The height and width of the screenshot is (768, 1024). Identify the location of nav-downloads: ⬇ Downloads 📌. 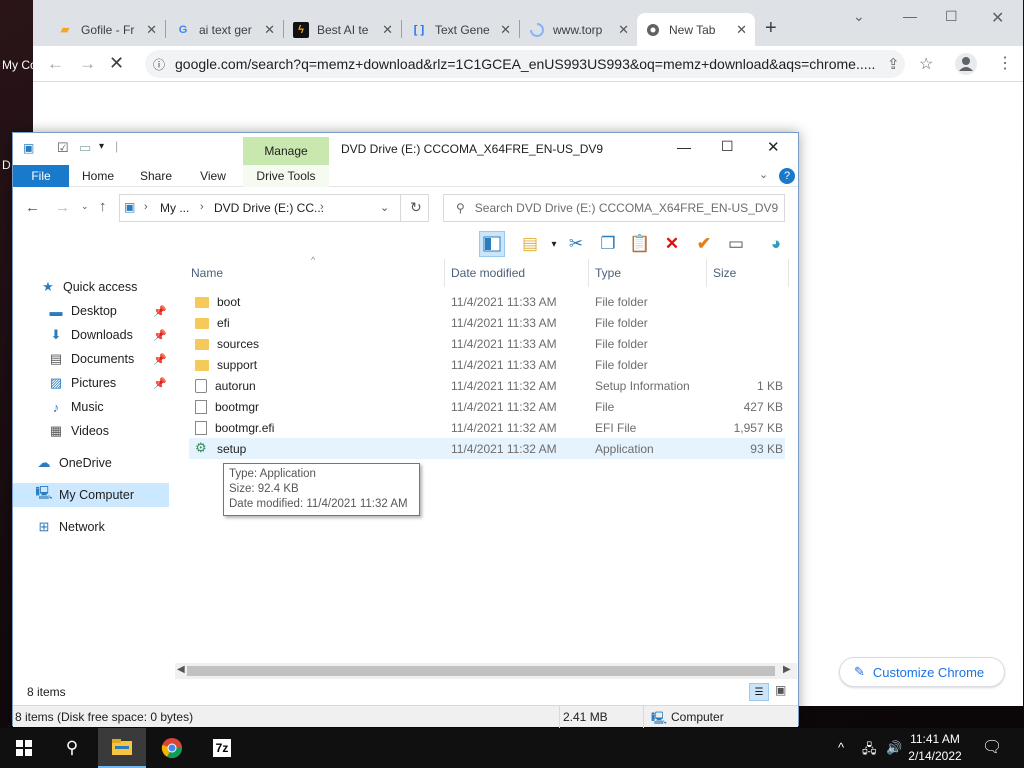
(93, 335).